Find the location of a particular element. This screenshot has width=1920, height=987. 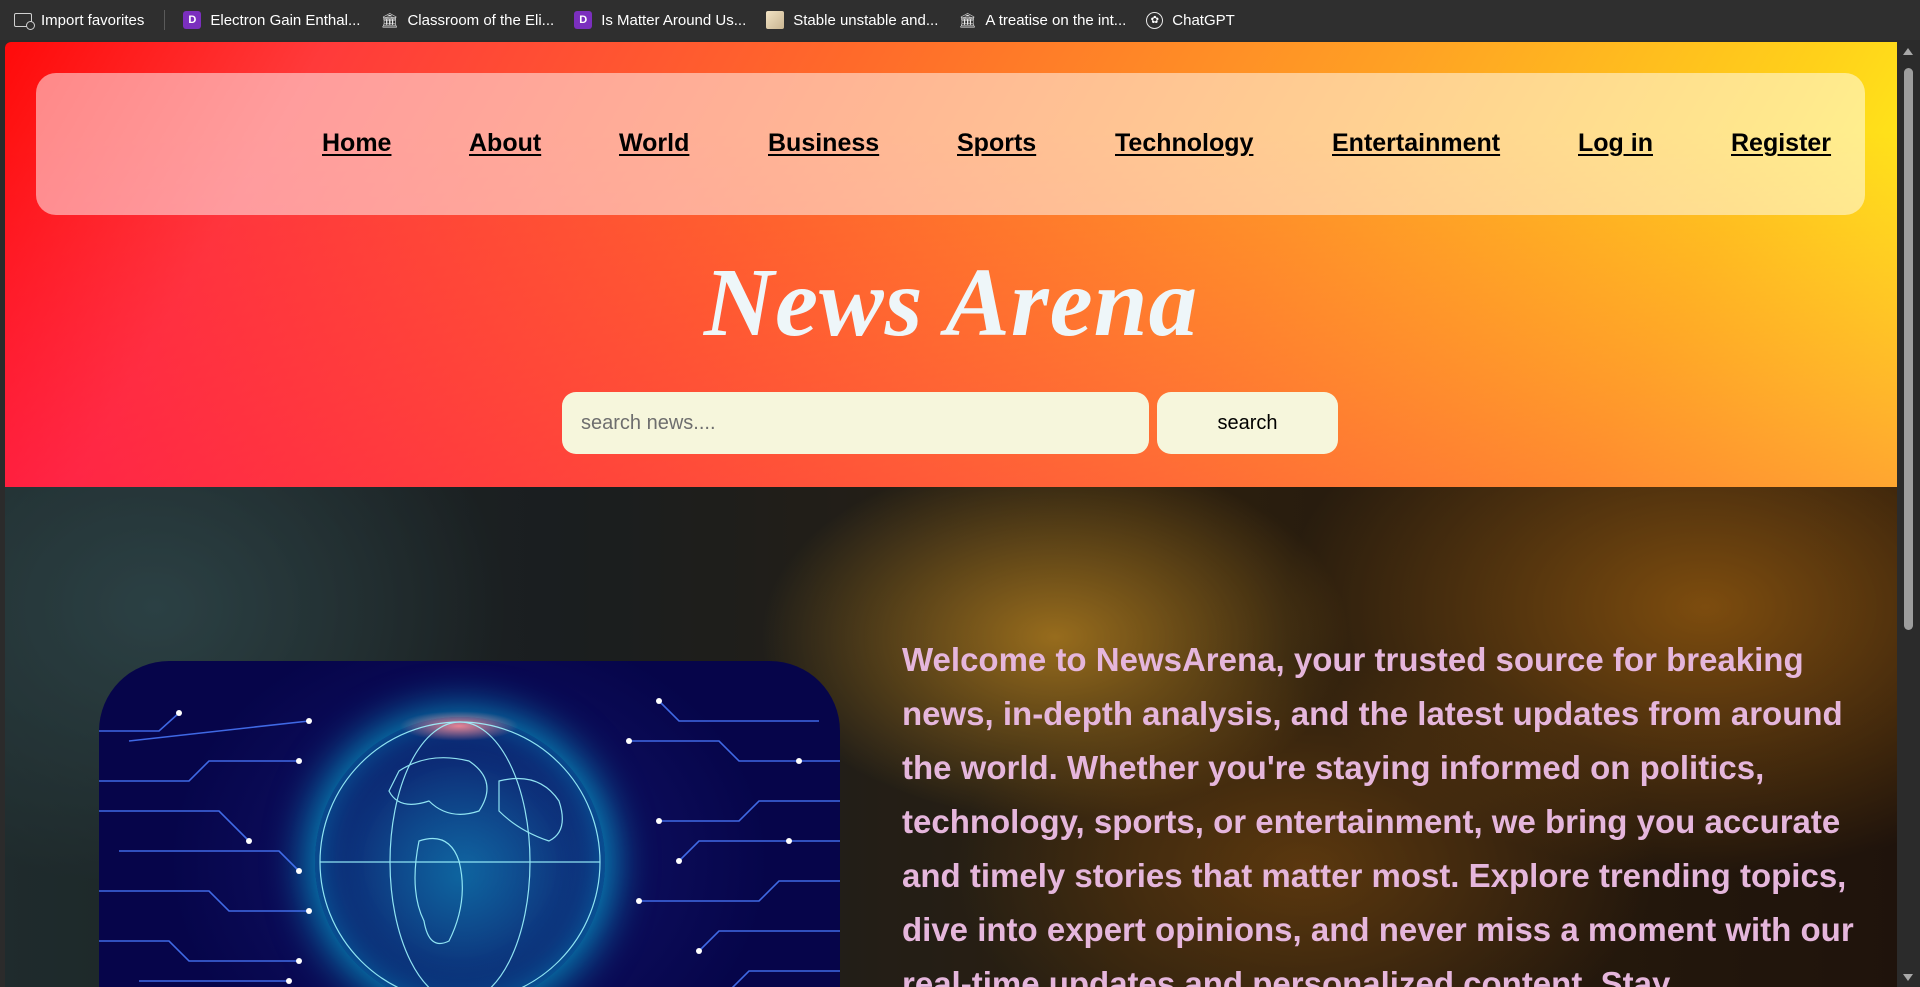

nav-about: About is located at coordinates (505, 143).